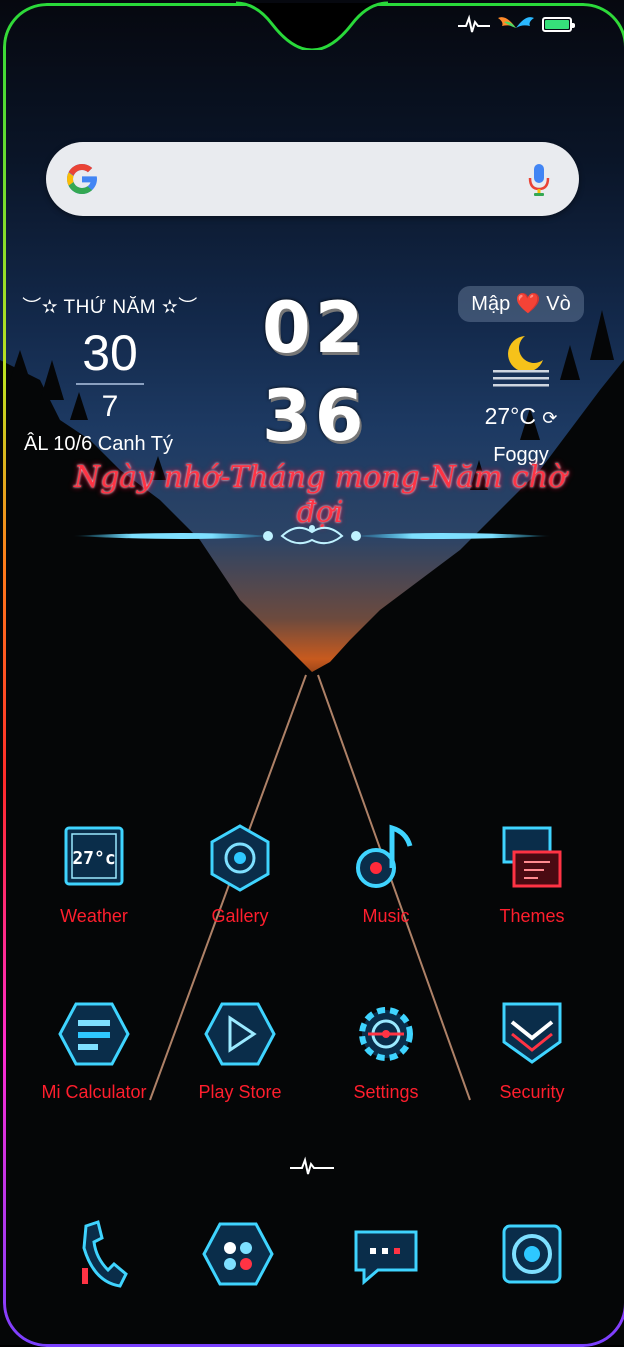  I want to click on app-music: Music, so click(386, 874).